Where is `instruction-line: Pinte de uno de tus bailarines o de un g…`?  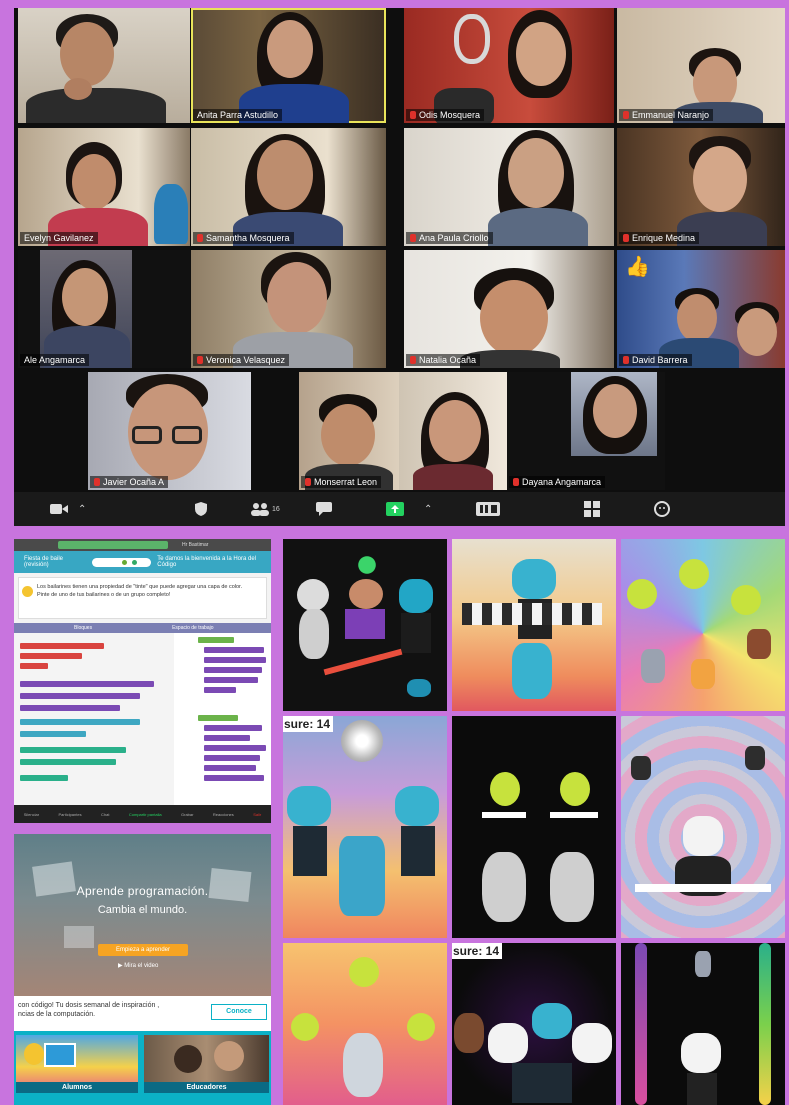
instruction-line: Pinte de uno de tus bailarines o de un g… is located at coordinates (104, 594).